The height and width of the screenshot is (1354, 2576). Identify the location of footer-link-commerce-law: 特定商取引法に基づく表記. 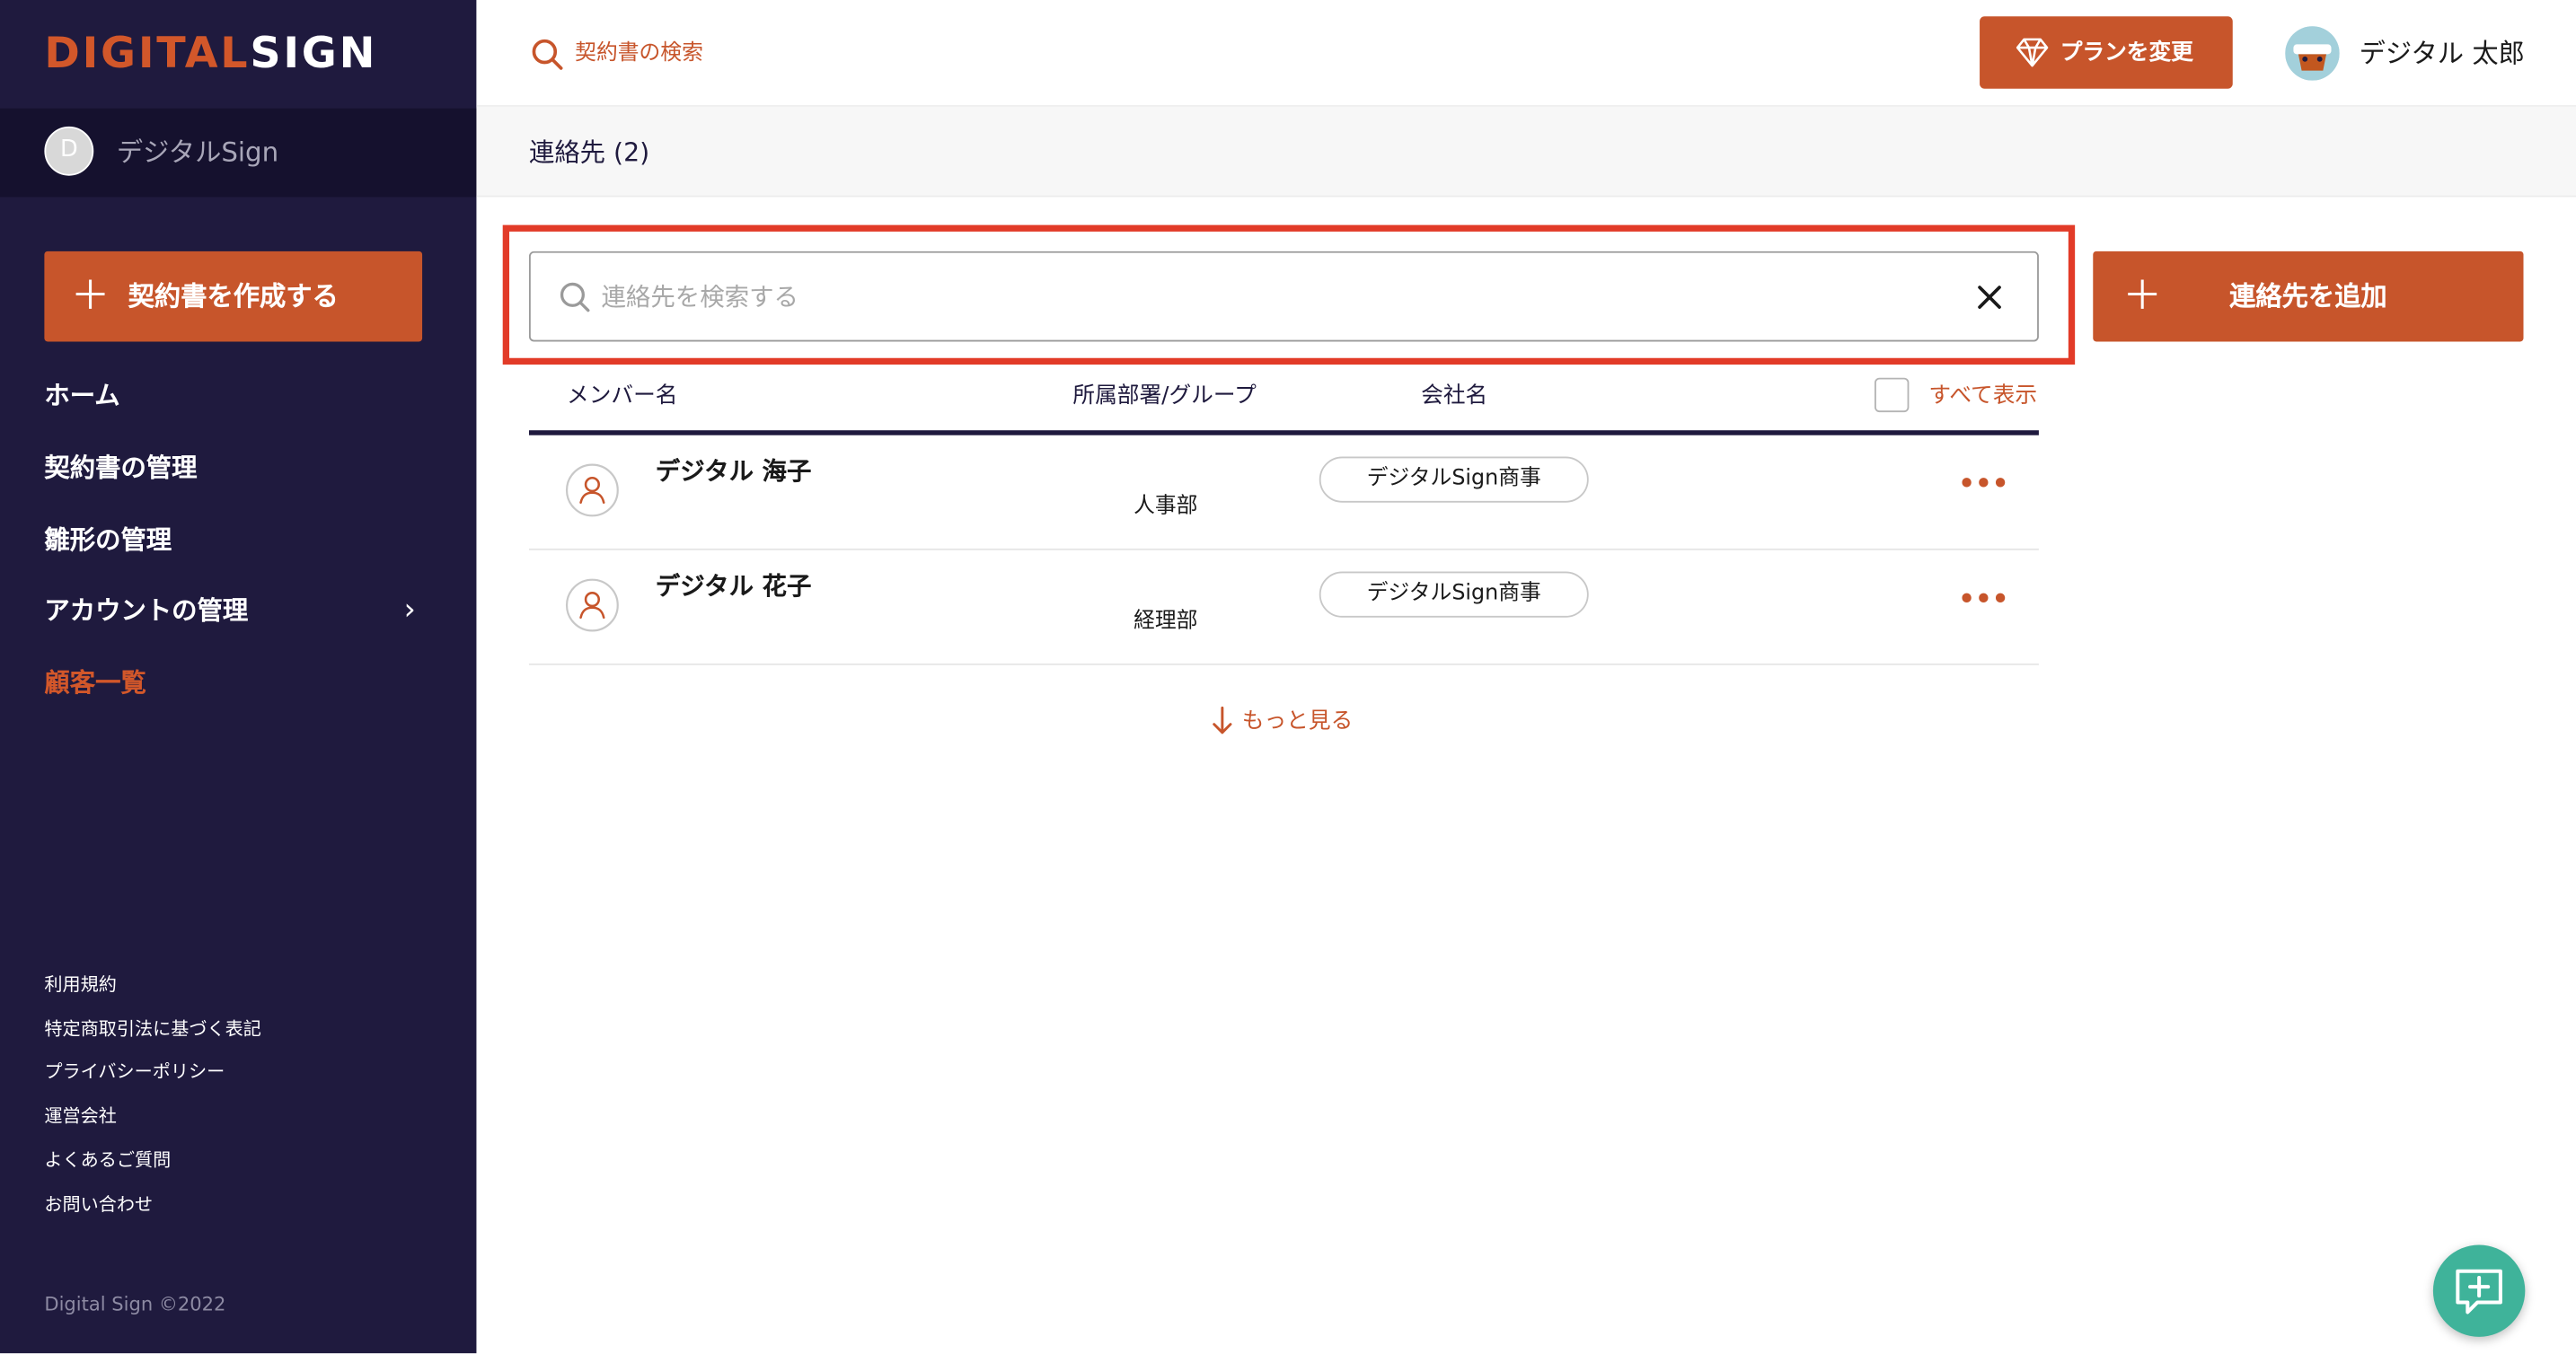
(152, 1029).